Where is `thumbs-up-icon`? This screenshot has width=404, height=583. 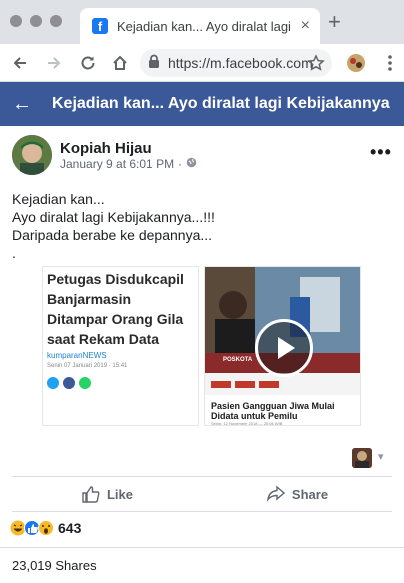
thumbs-up-icon is located at coordinates (91, 494).